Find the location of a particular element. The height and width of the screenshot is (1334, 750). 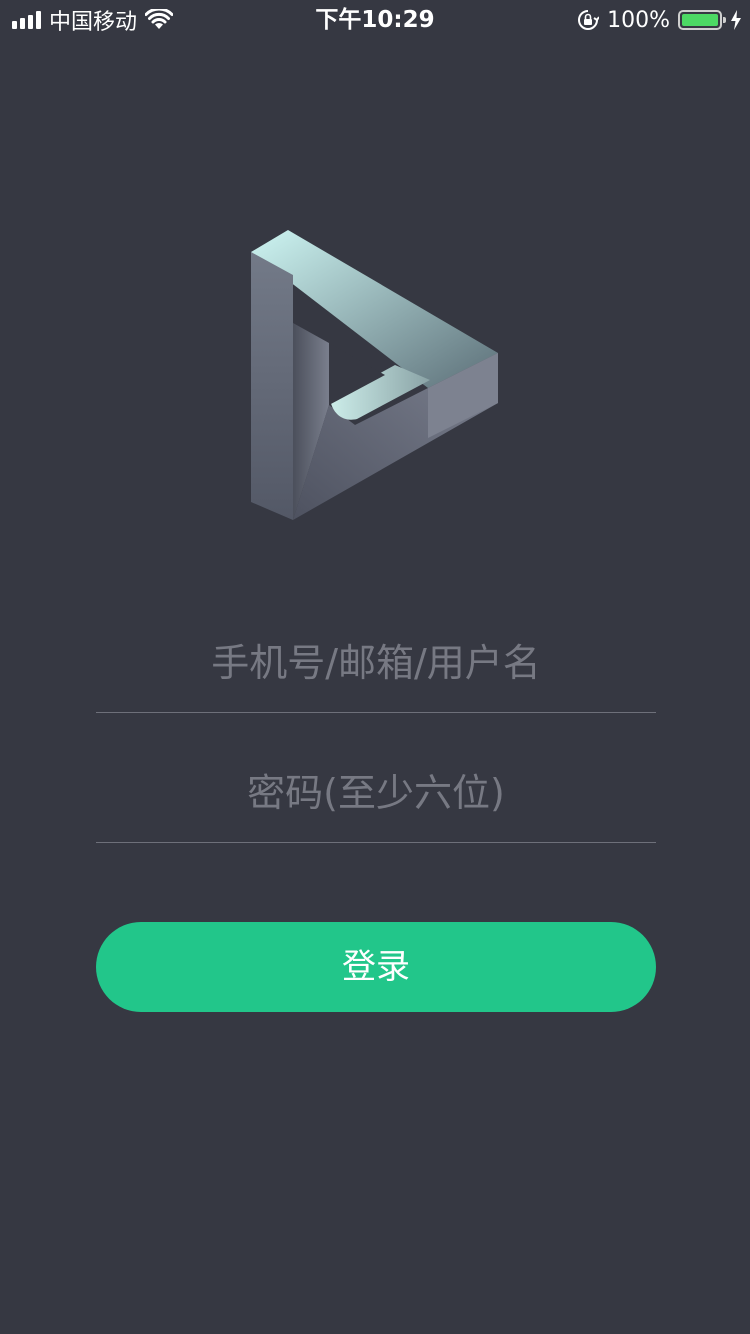

status-right: 100% is located at coordinates (659, 20).